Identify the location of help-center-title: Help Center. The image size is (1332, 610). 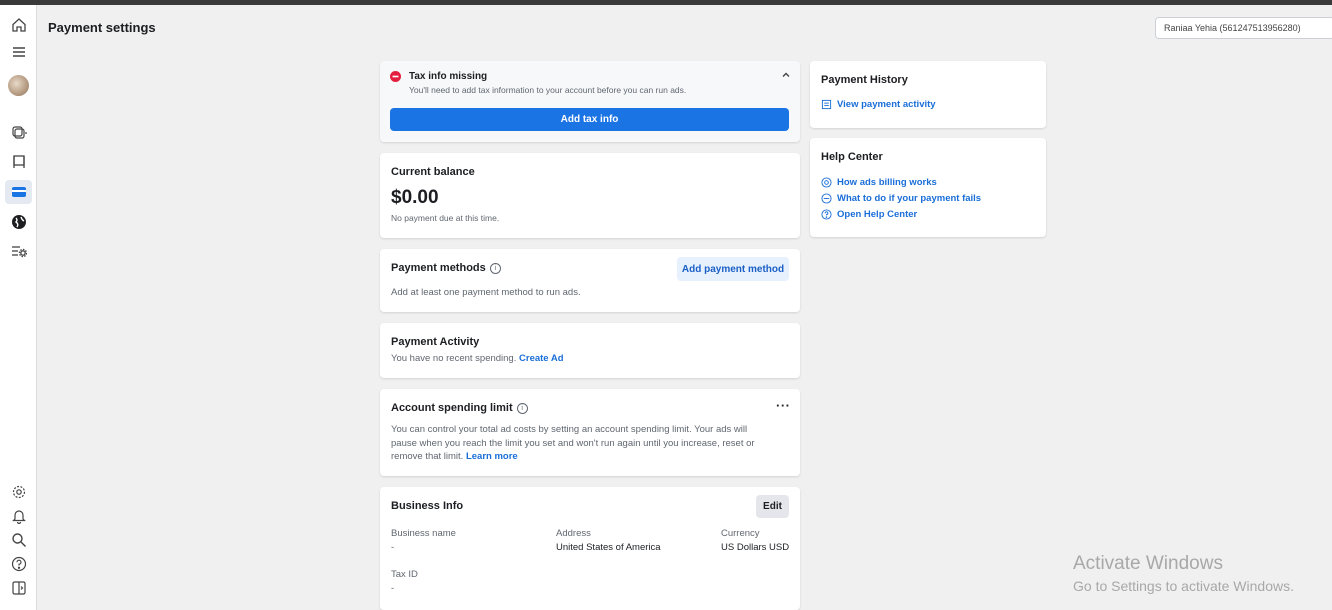
(852, 157).